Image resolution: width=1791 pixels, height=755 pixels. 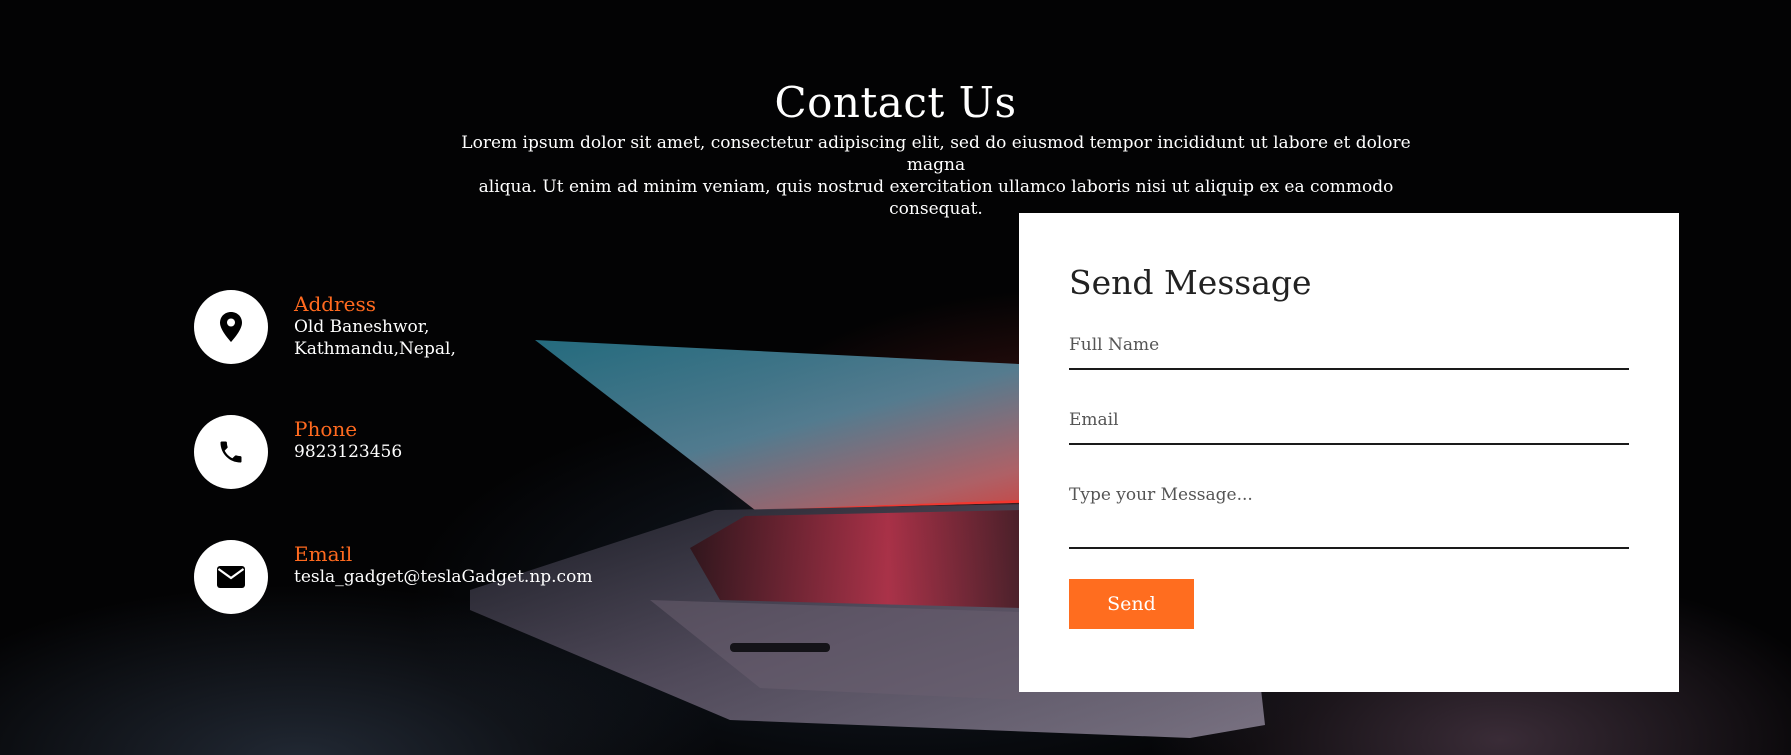 I want to click on email-info: Email tesla_gadget@teslaGadget.np.com, so click(x=393, y=577).